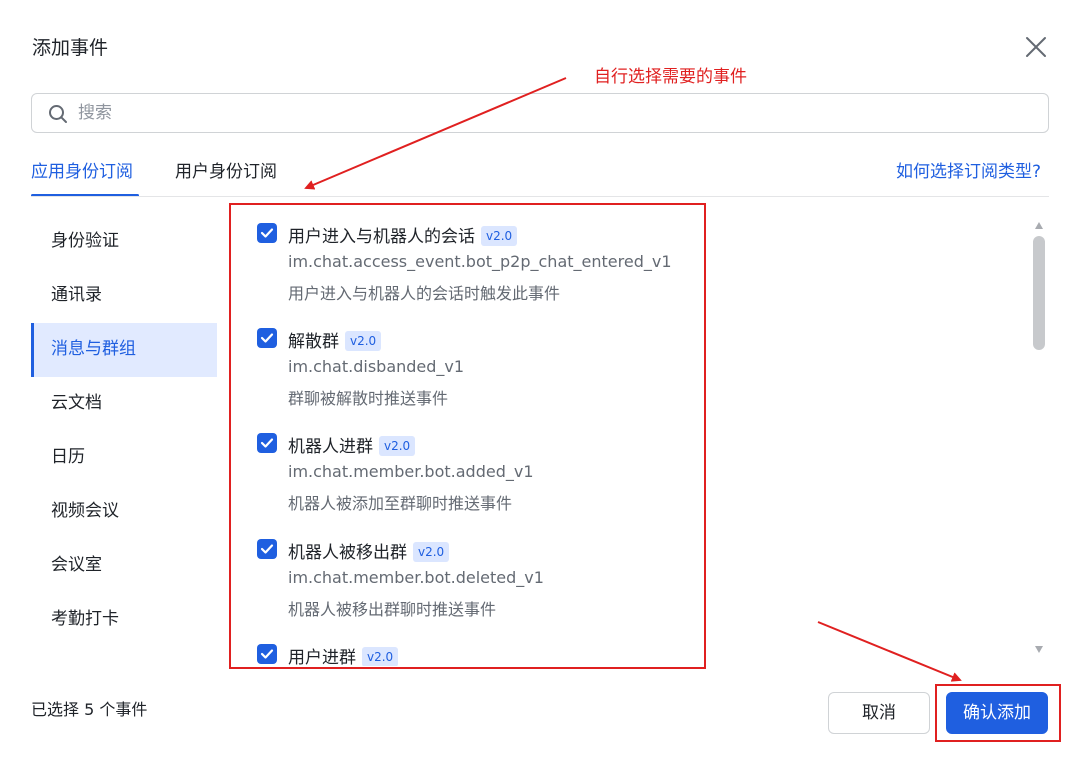  I want to click on scroll-thumb, so click(1039, 293).